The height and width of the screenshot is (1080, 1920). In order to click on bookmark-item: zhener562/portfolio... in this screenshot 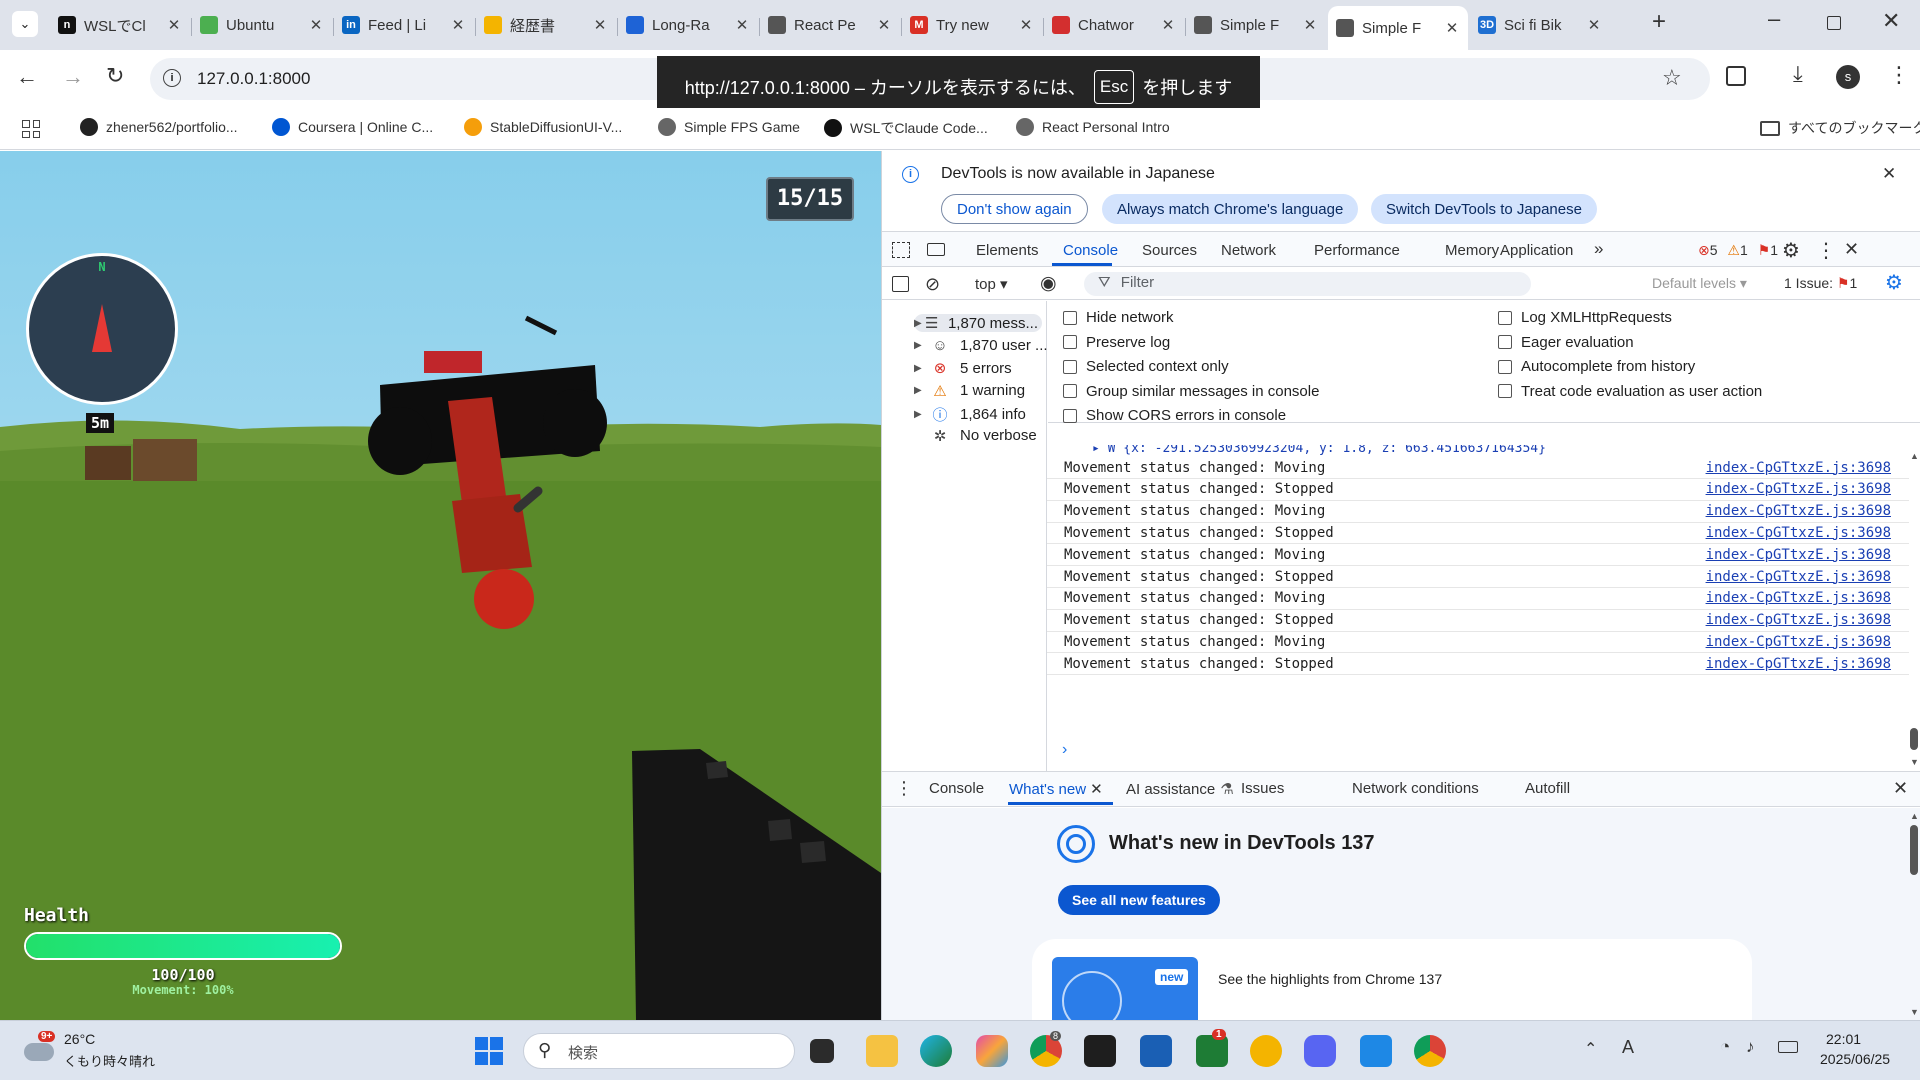, I will do `click(159, 127)`.